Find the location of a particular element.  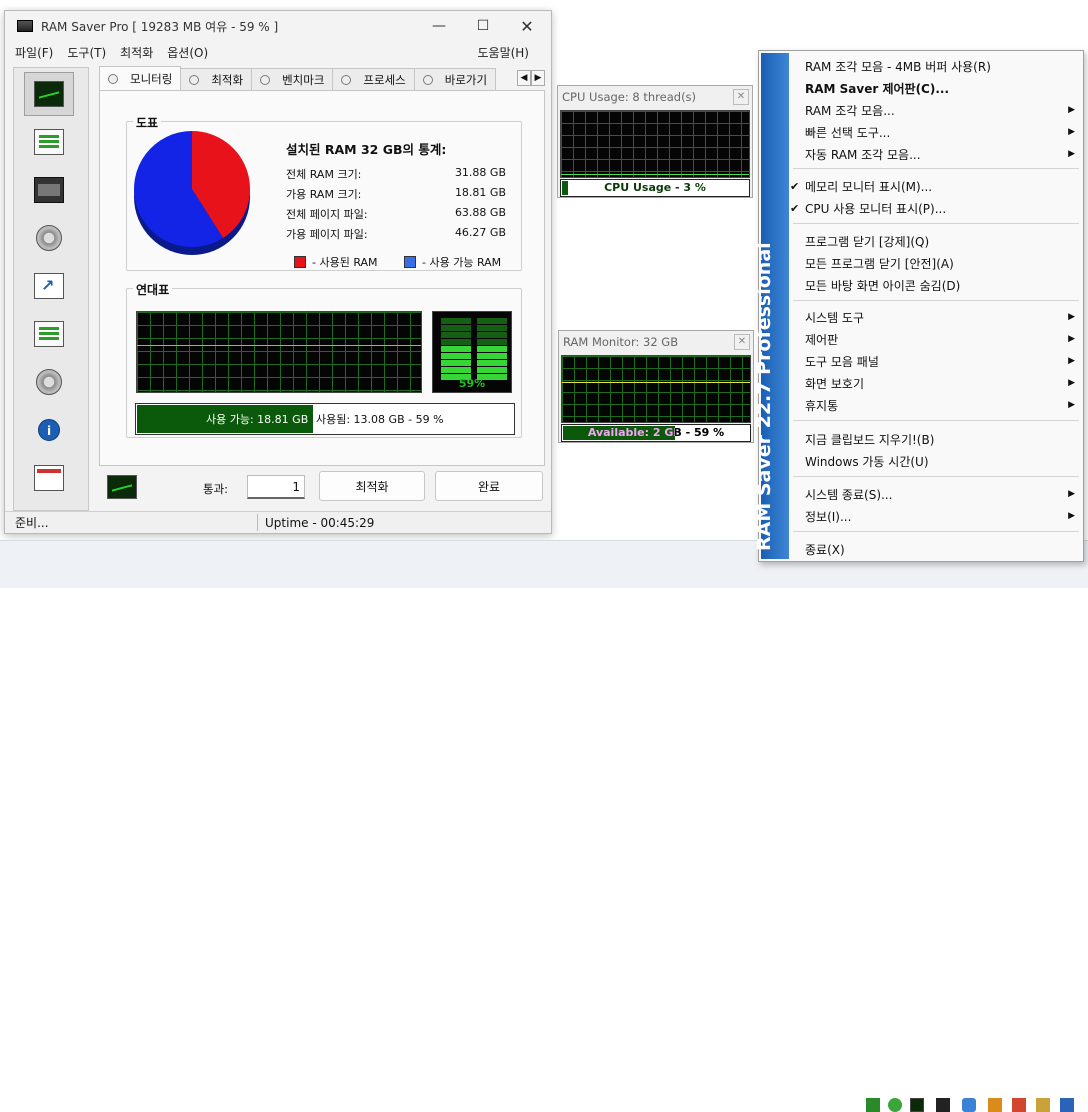

menu-item-screensaver: 화면 보호기 ▶ is located at coordinates (940, 383).